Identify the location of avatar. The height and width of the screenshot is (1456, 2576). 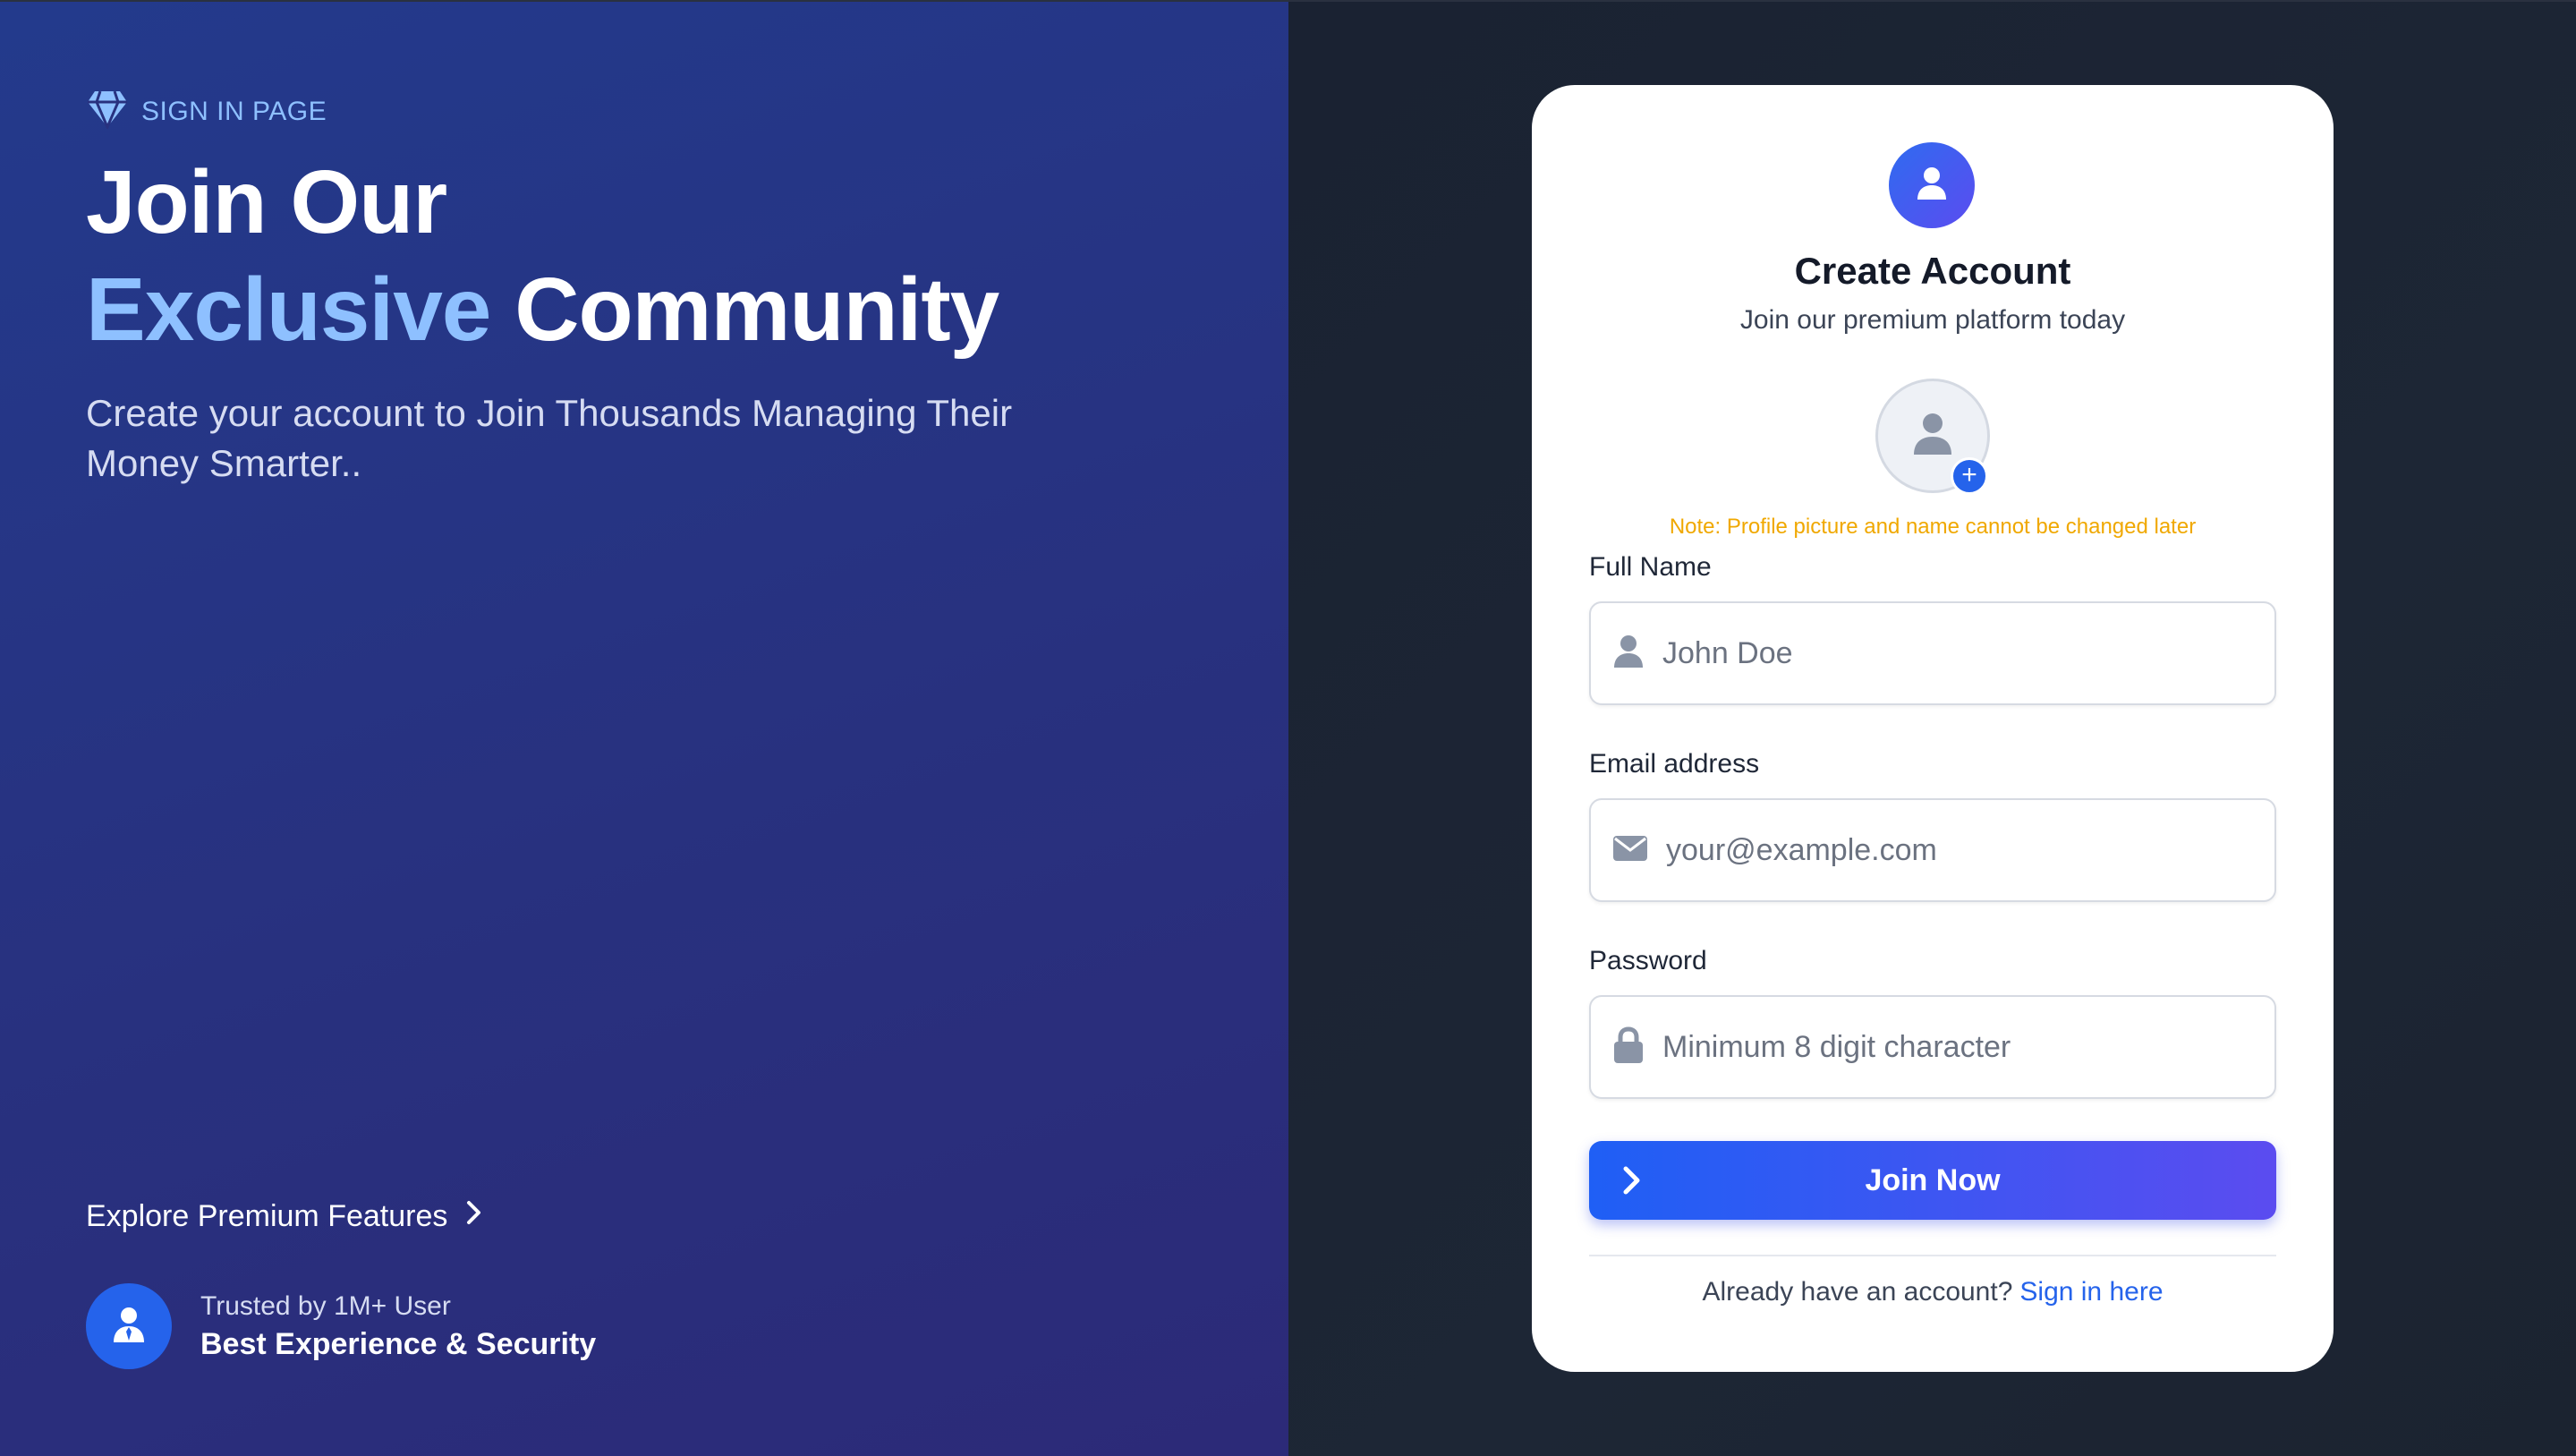
(129, 1326).